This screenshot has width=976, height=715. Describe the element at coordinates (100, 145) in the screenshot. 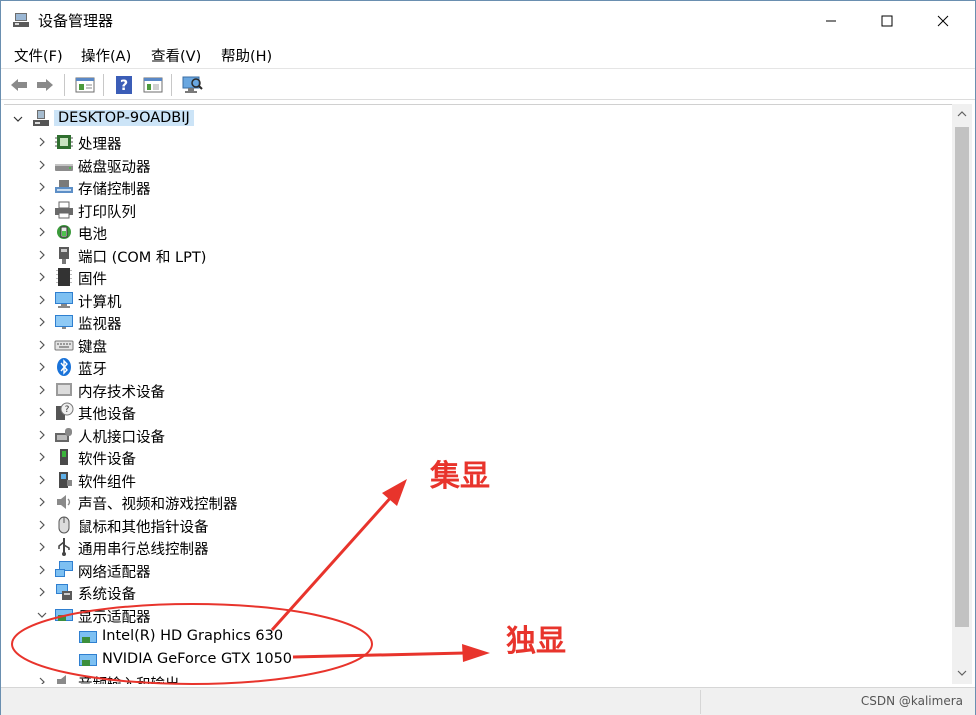

I see `tree-item-label: 处理器` at that location.